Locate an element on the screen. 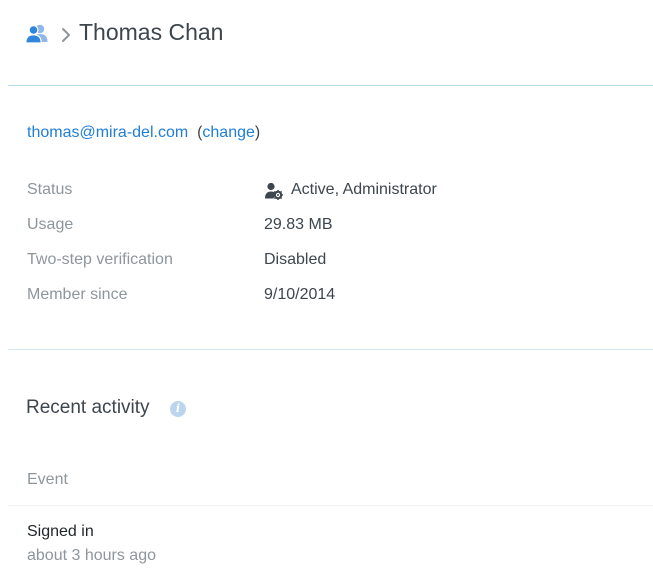 The width and height of the screenshot is (653, 577). page-title: Thomas Chan is located at coordinates (151, 32).